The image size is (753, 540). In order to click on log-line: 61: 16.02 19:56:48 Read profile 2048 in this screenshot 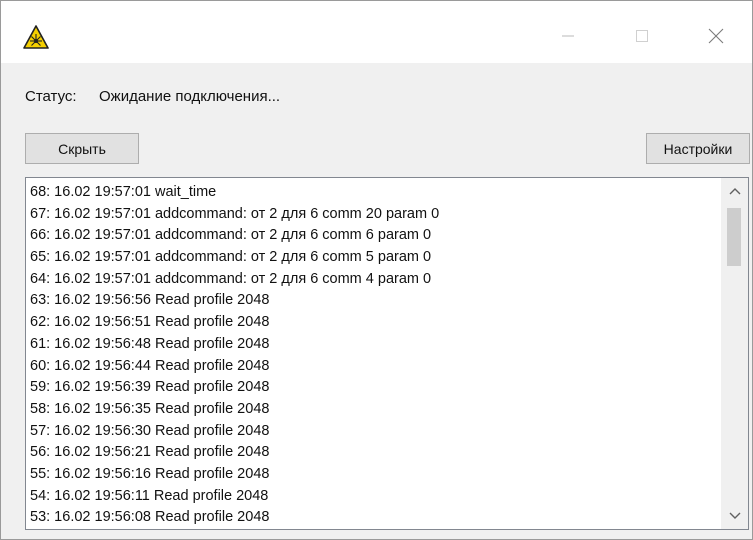, I will do `click(375, 345)`.